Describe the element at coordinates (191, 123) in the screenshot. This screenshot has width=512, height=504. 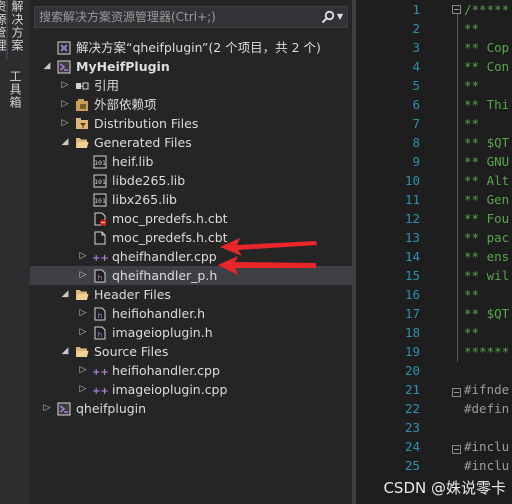
I see `tree-item-distribution-files: ▷ Distribution Files` at that location.